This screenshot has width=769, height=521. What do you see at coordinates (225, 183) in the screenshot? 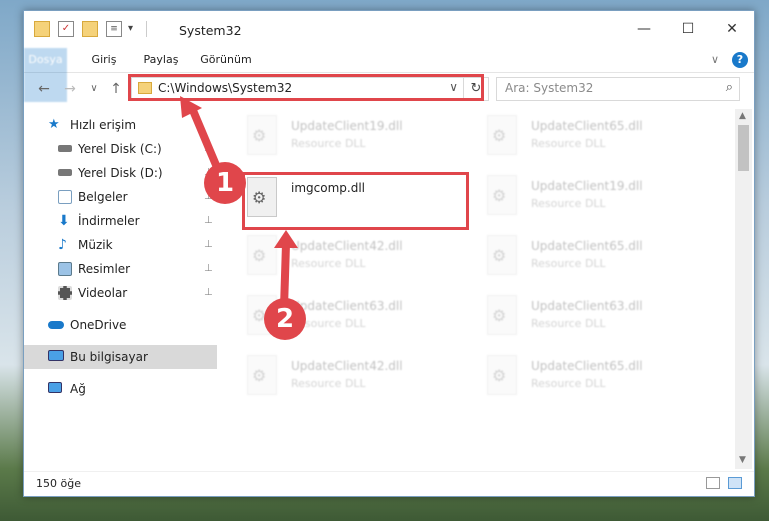
I see `step-1-badge: 1` at bounding box center [225, 183].